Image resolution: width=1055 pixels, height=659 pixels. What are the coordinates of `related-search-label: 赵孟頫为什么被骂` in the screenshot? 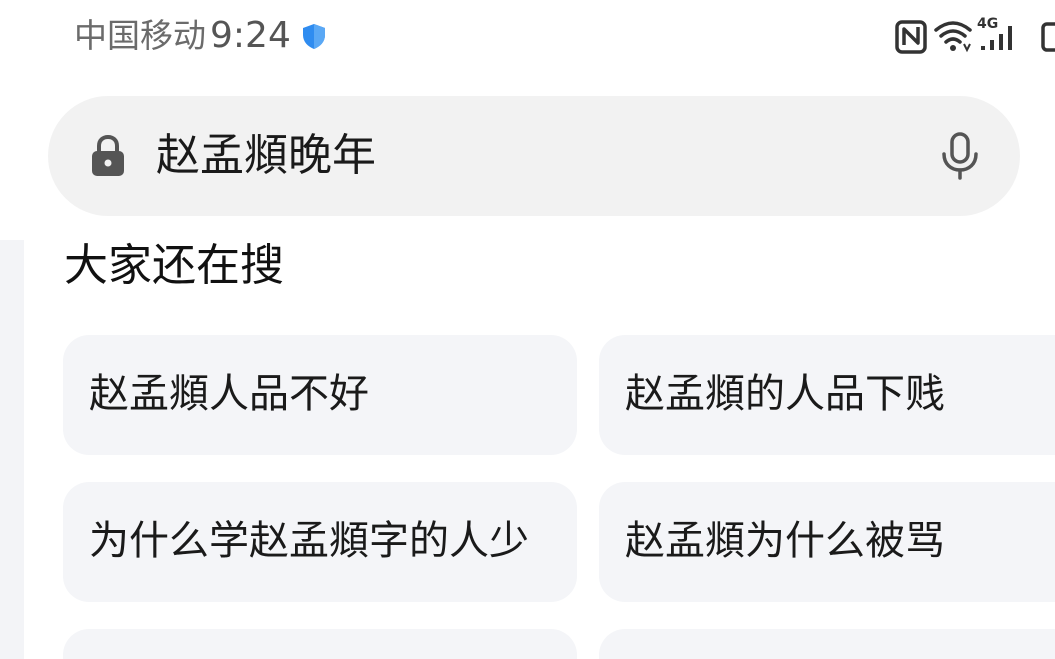 It's located at (785, 541).